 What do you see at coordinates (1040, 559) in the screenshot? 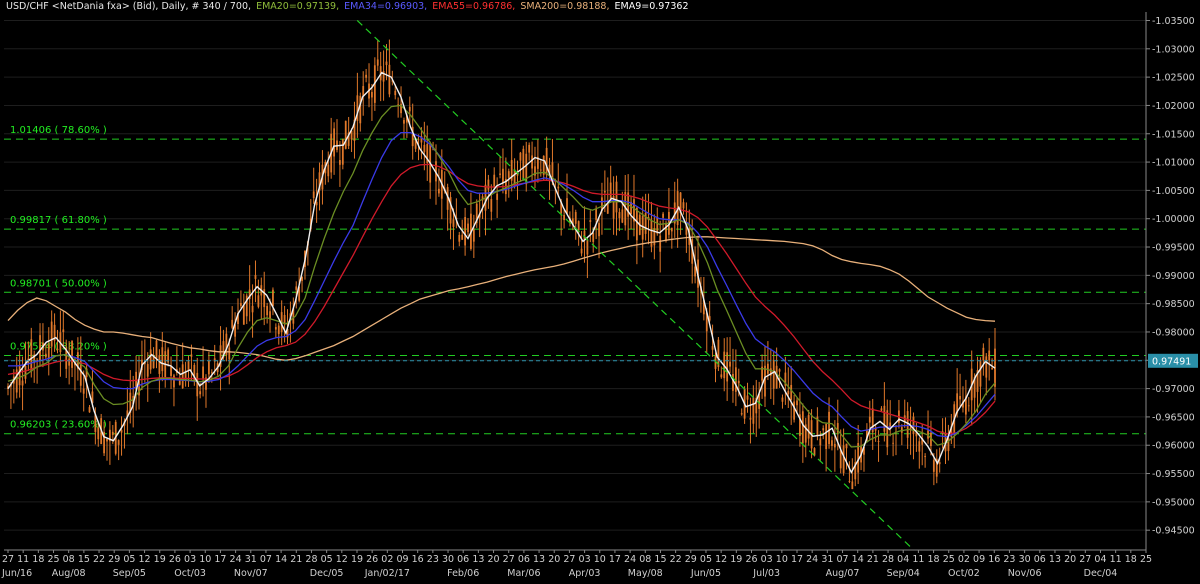
I see `x-tick-label: 06` at bounding box center [1040, 559].